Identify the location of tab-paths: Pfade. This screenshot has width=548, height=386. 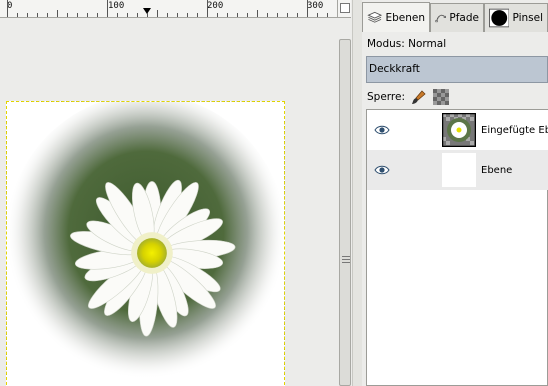
(457, 17).